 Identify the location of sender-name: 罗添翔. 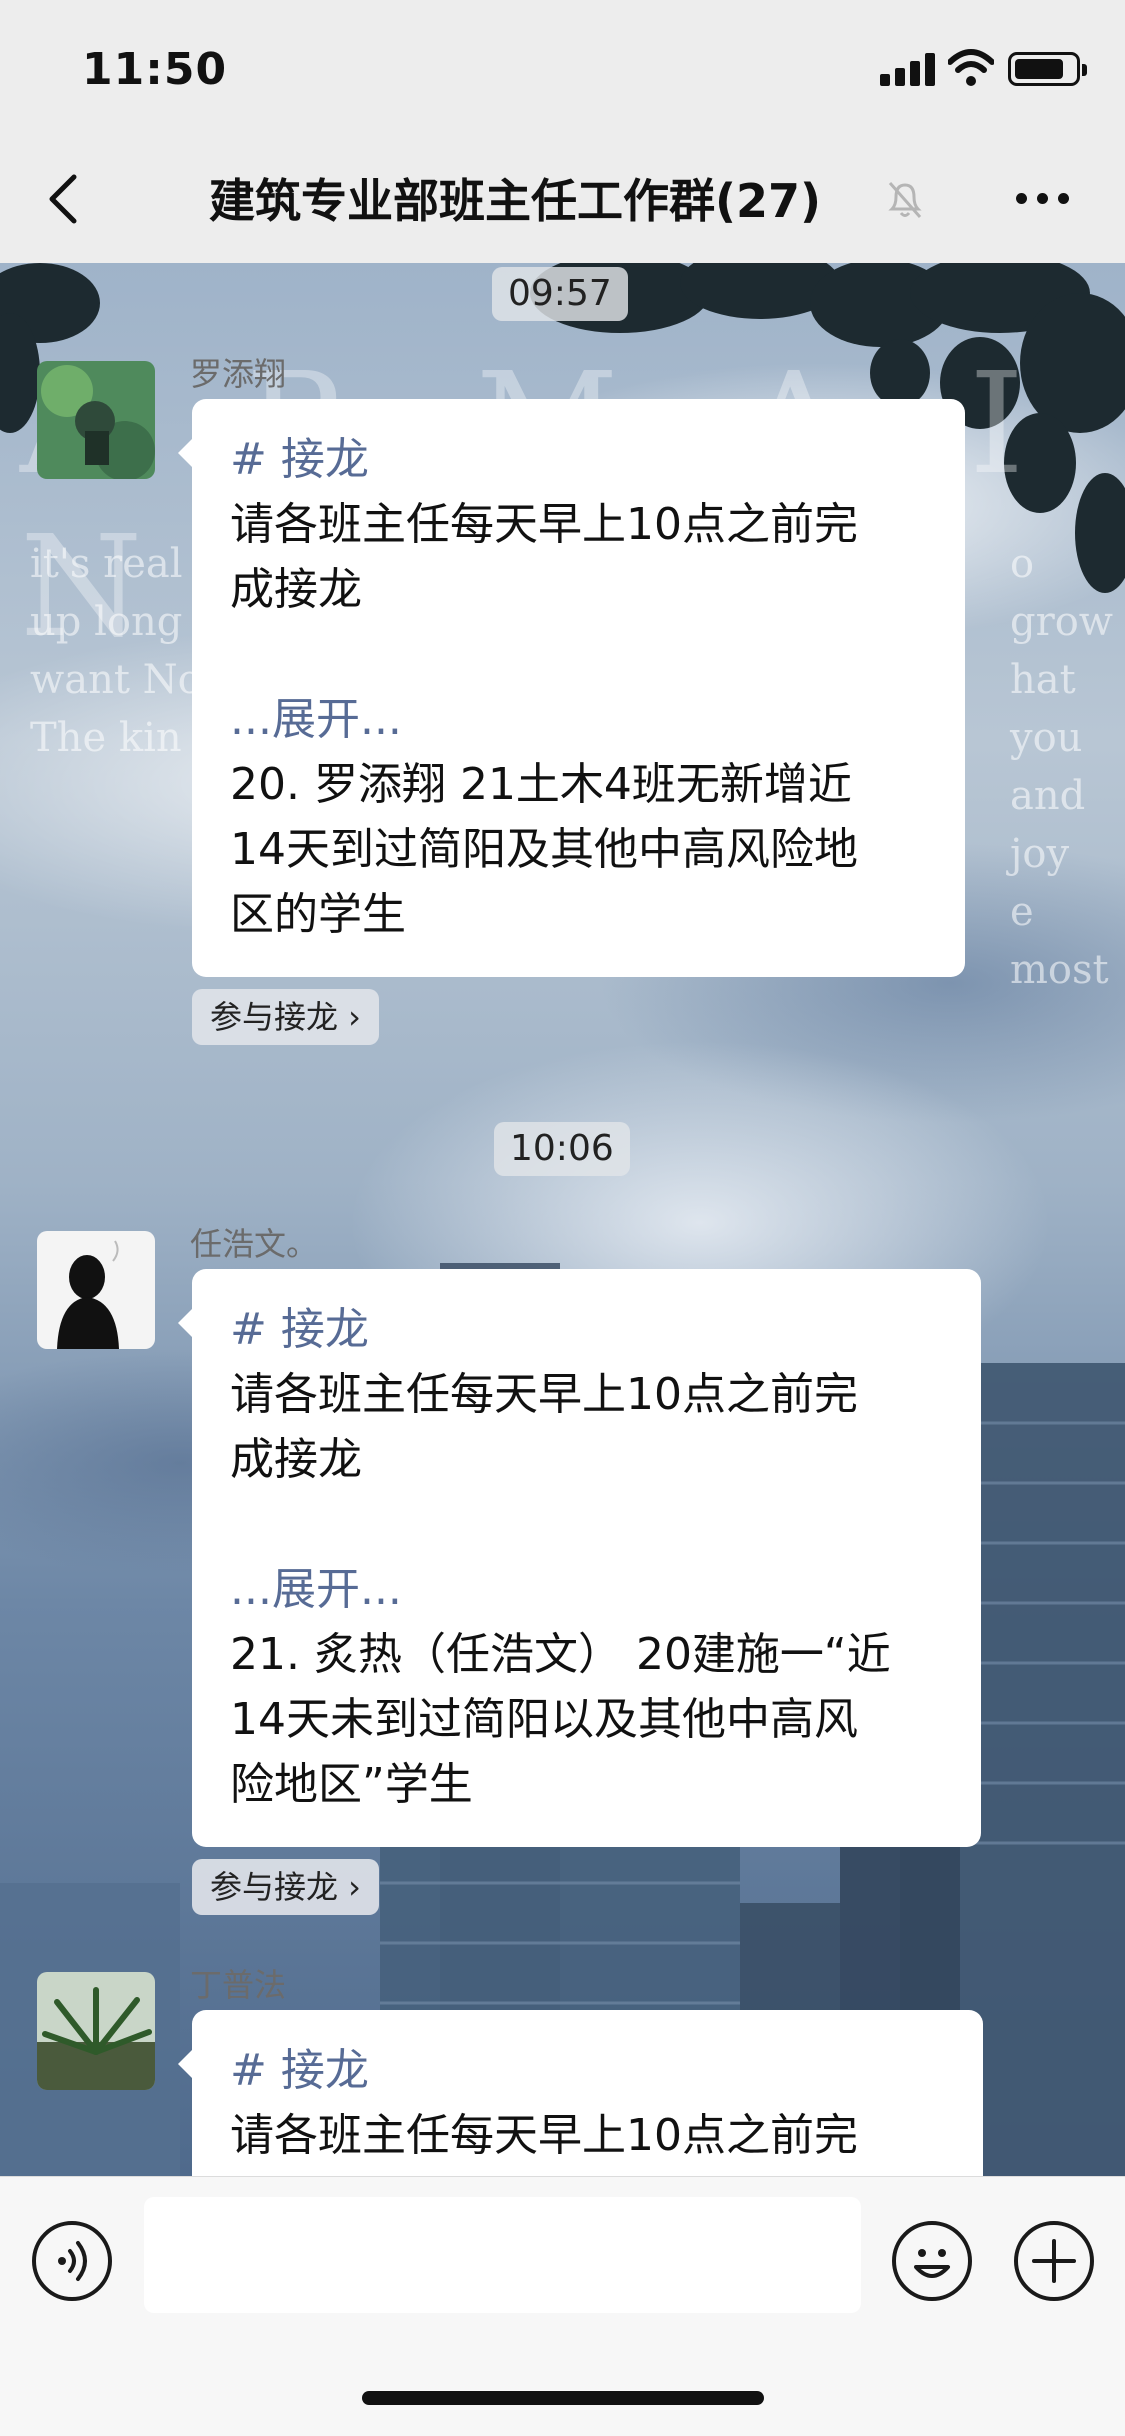
(238, 374).